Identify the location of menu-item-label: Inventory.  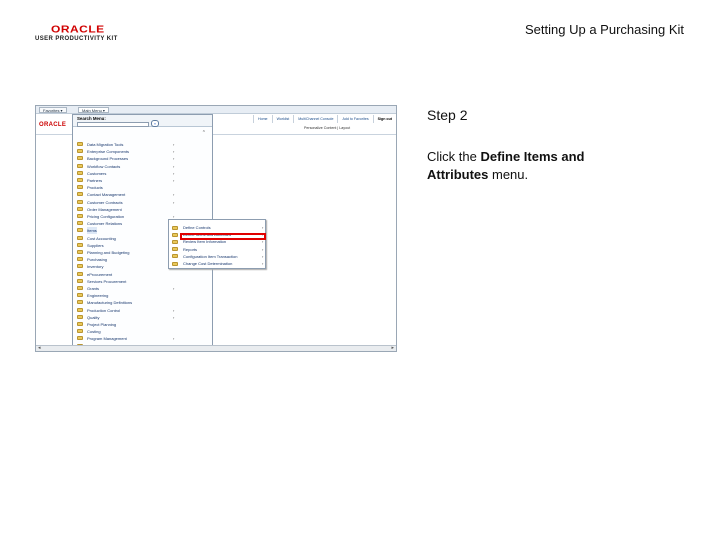
(95, 267).